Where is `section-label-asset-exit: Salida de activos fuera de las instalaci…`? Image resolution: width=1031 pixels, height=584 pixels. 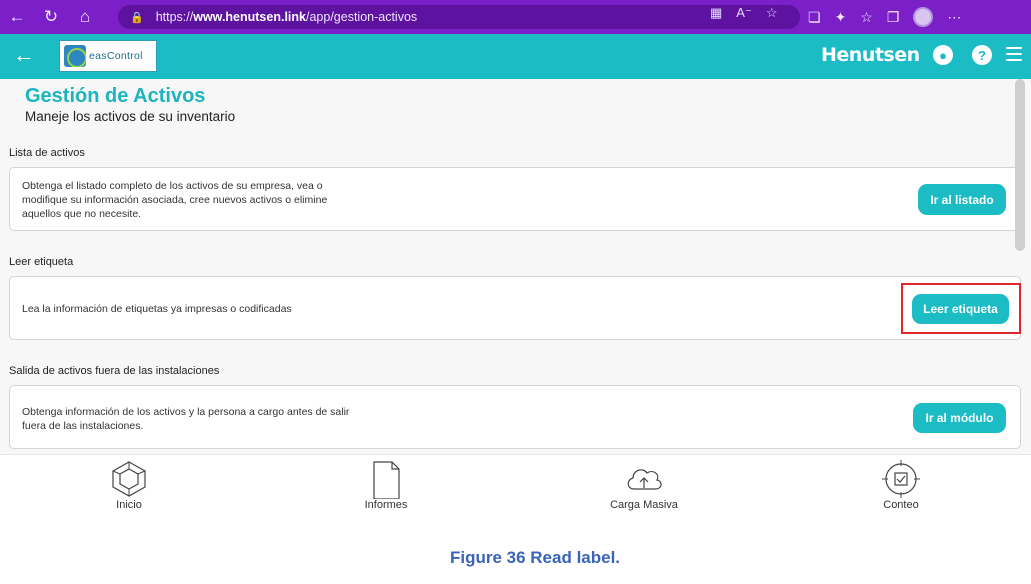 section-label-asset-exit: Salida de activos fuera de las instalaci… is located at coordinates (114, 371).